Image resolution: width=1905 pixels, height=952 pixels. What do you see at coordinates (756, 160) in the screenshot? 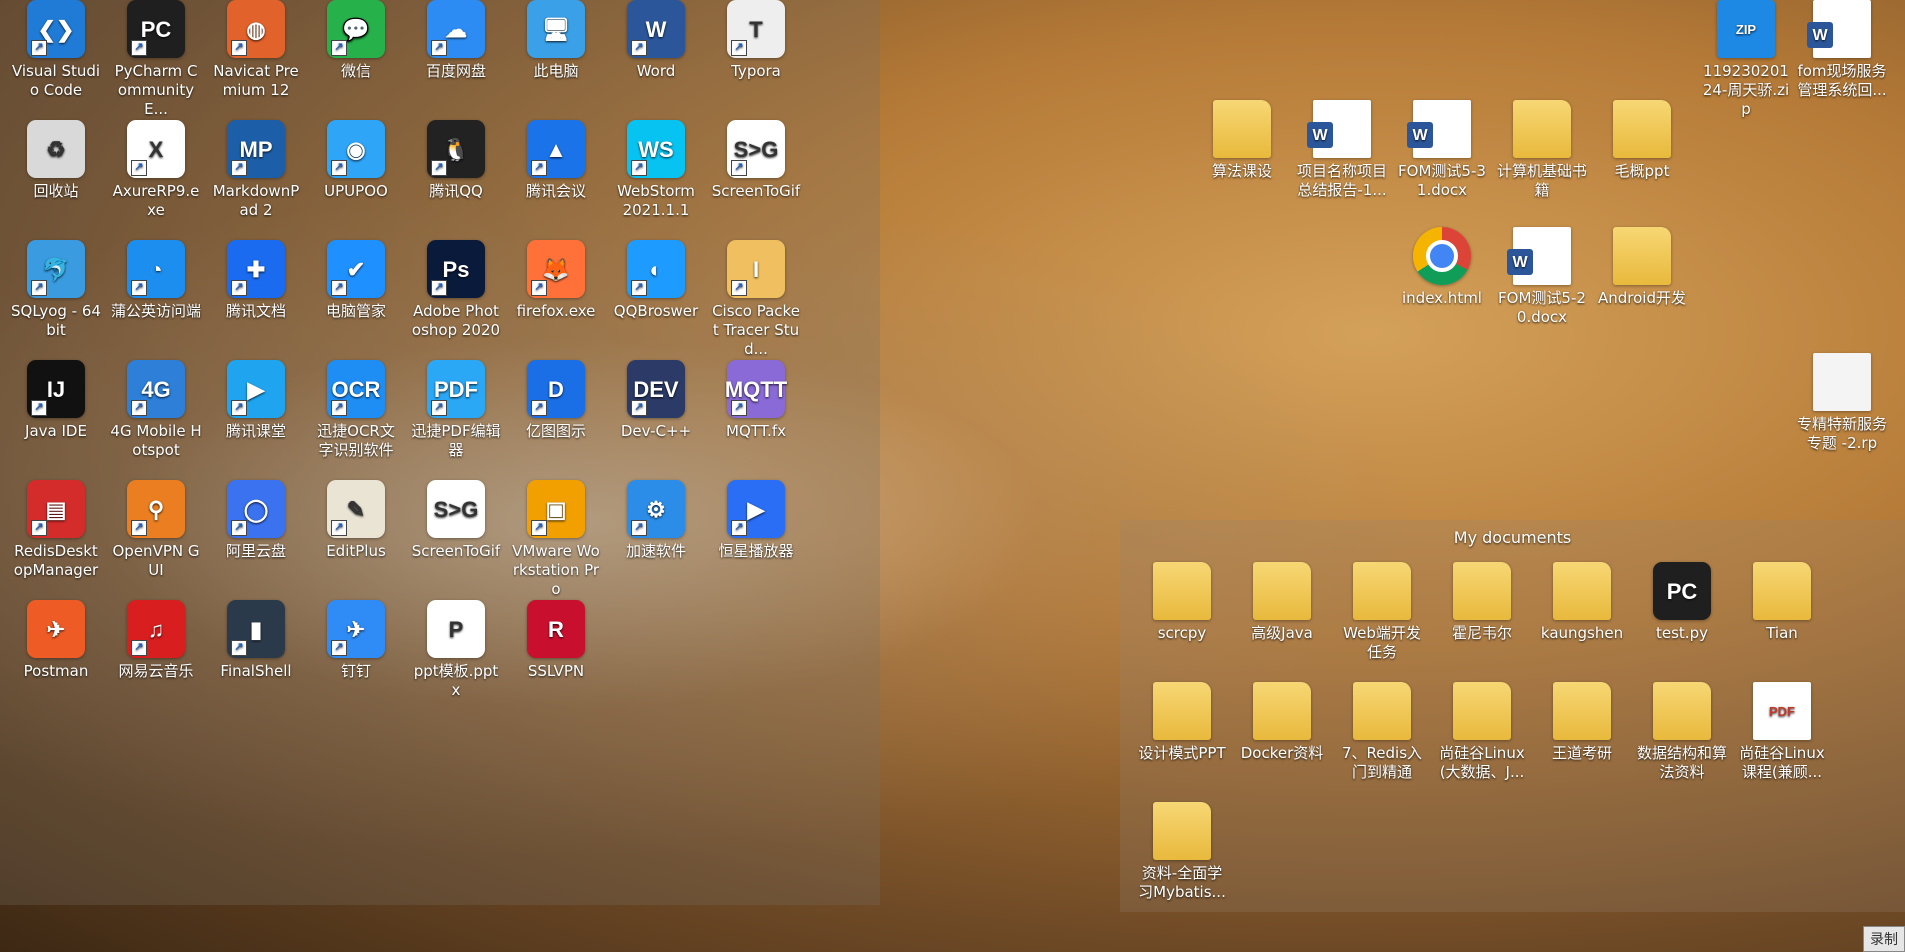
I see `desktop-icon: S>G ↗ ScreenToGif` at bounding box center [756, 160].